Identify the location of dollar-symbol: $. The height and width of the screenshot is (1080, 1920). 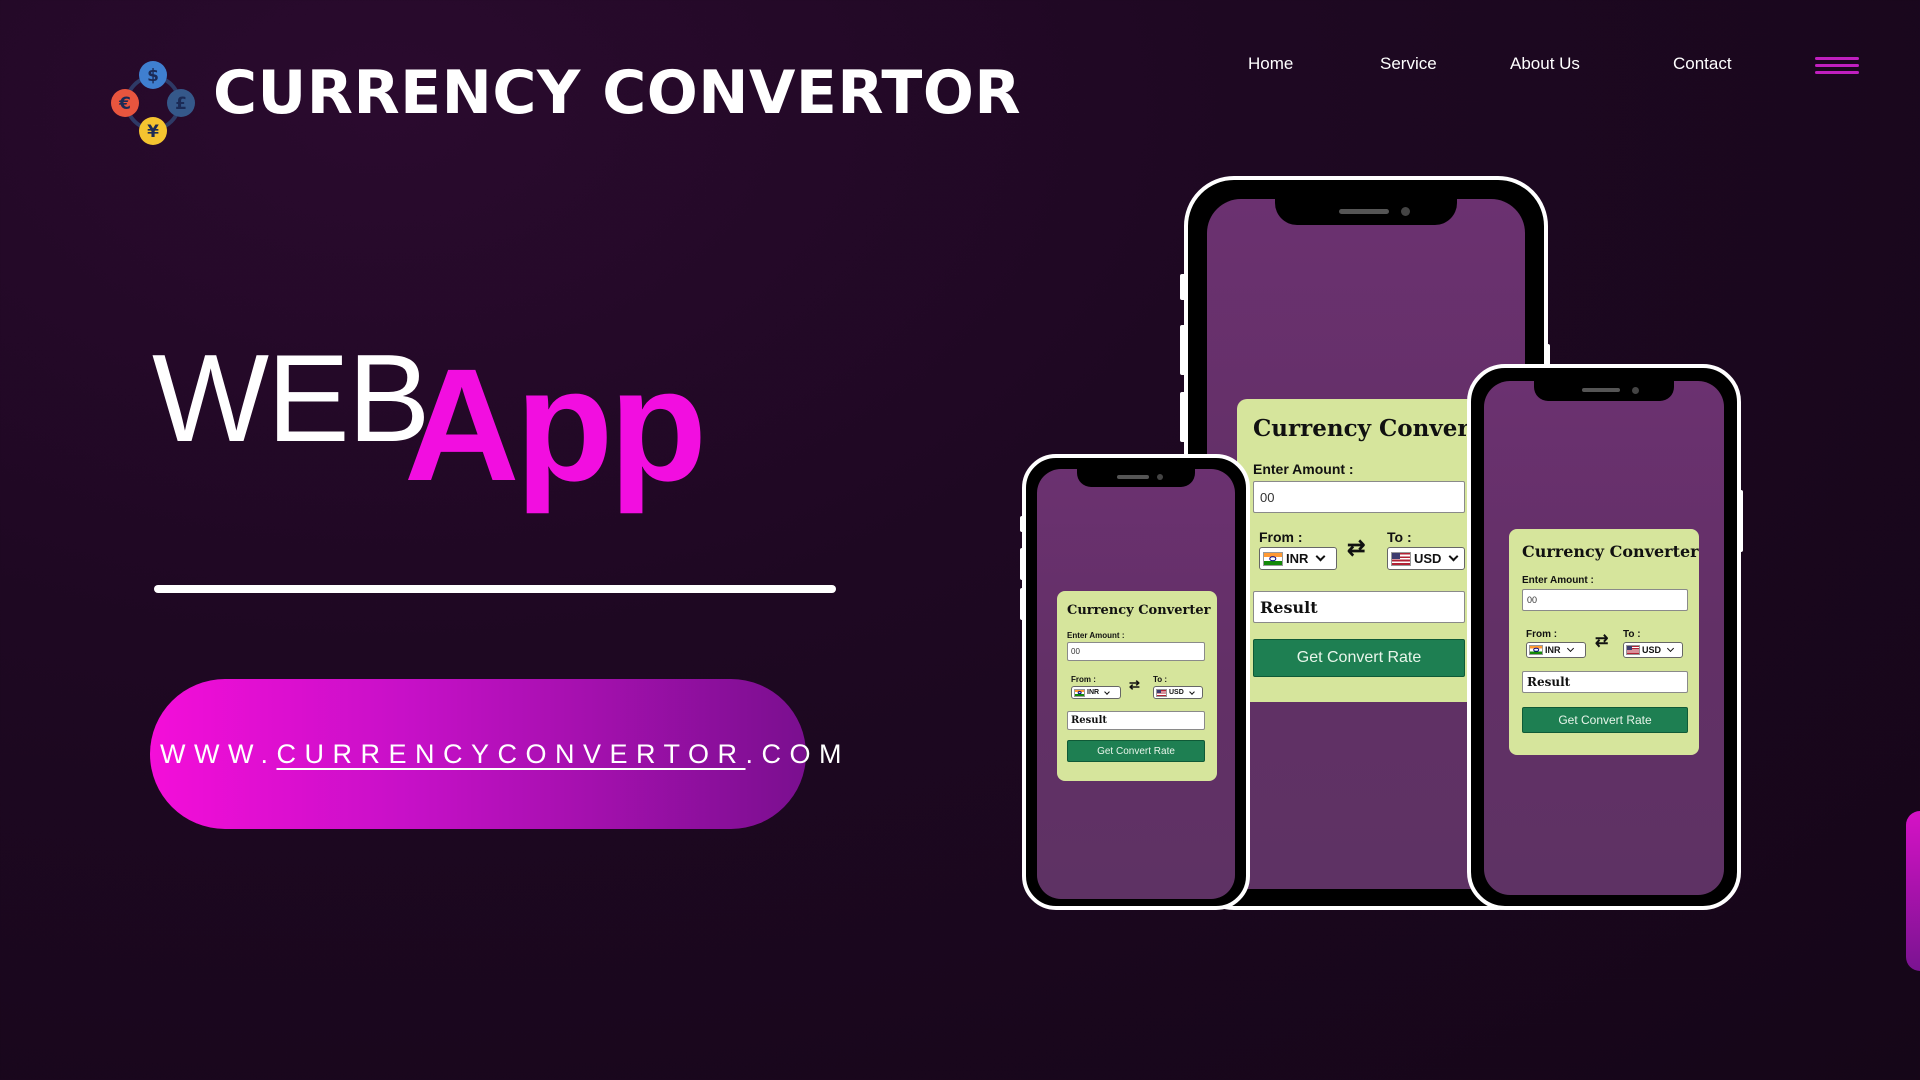
(153, 76).